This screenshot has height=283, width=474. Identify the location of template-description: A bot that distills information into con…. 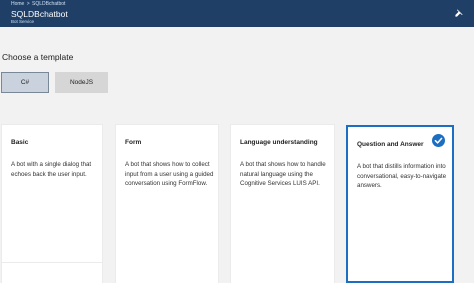
(402, 176).